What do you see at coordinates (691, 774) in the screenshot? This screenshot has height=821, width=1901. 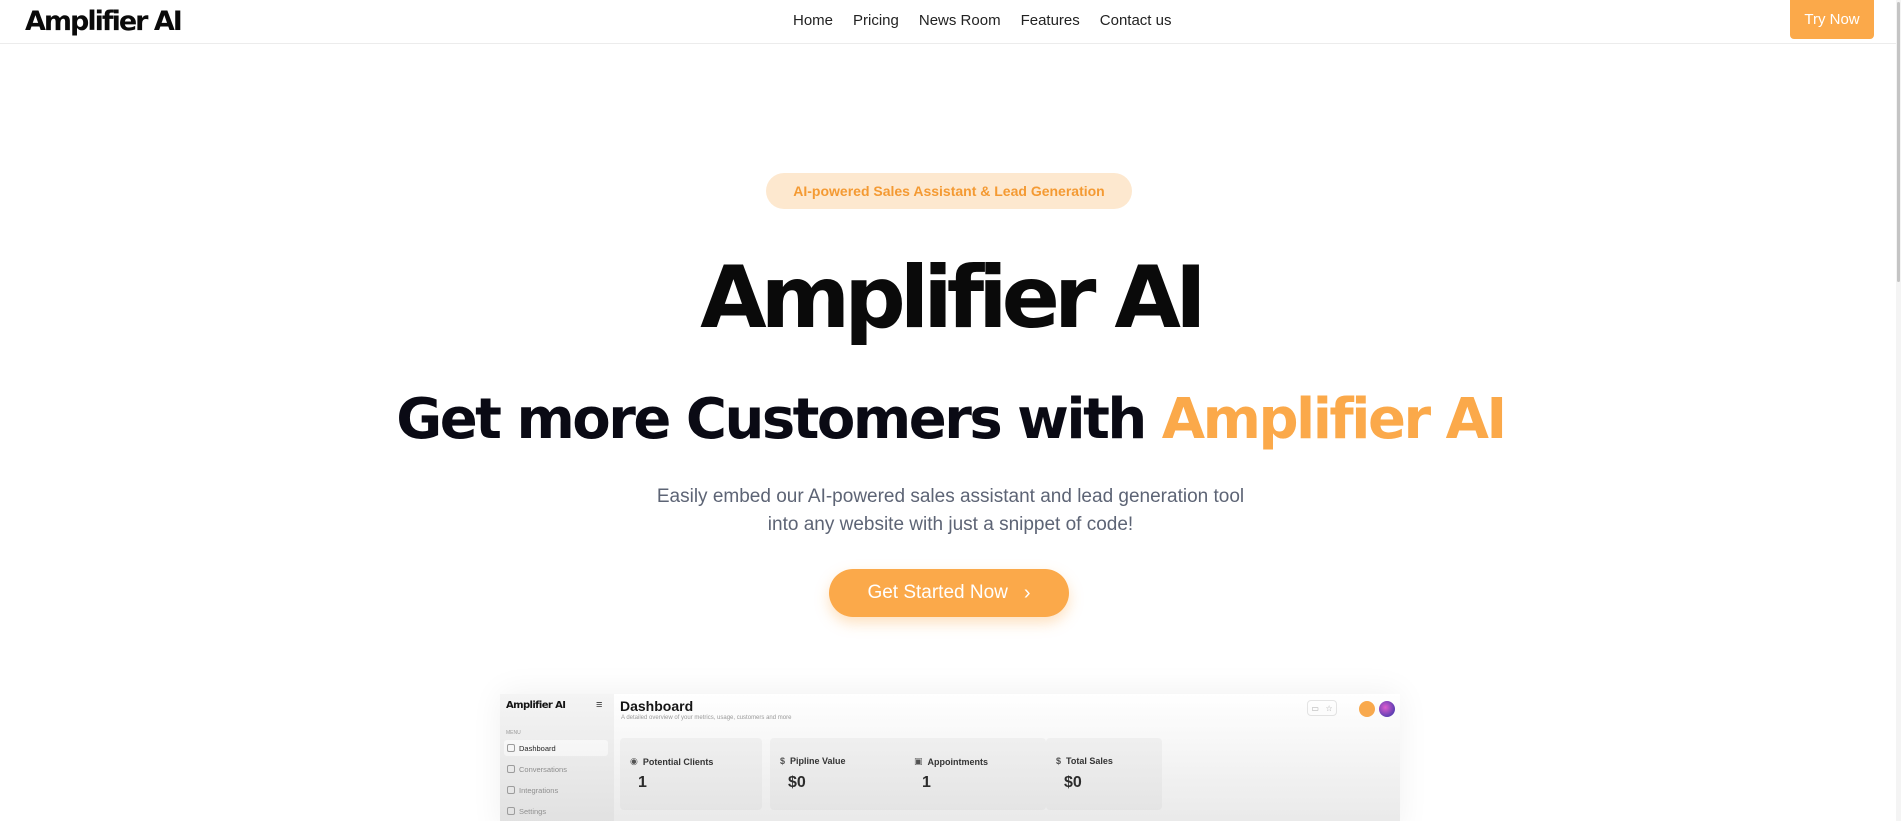 I see `metric-card-potential-clients: ◉ Potential Clients 1` at bounding box center [691, 774].